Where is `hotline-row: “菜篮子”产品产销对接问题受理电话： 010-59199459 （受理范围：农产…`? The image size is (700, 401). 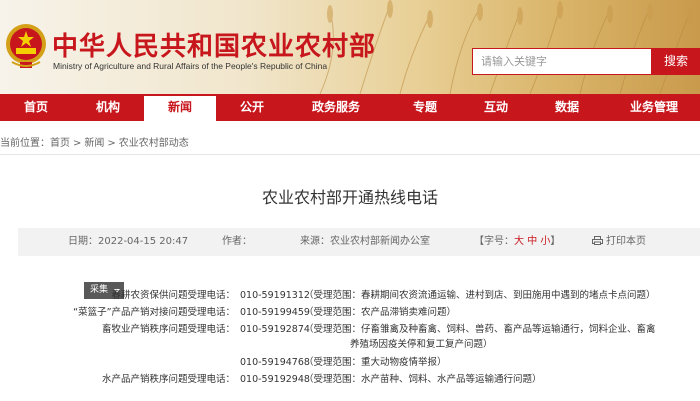
hotline-row: “菜篮子”产品产销对接问题受理电话： 010-59199459 （受理范围：农产… is located at coordinates (350, 313).